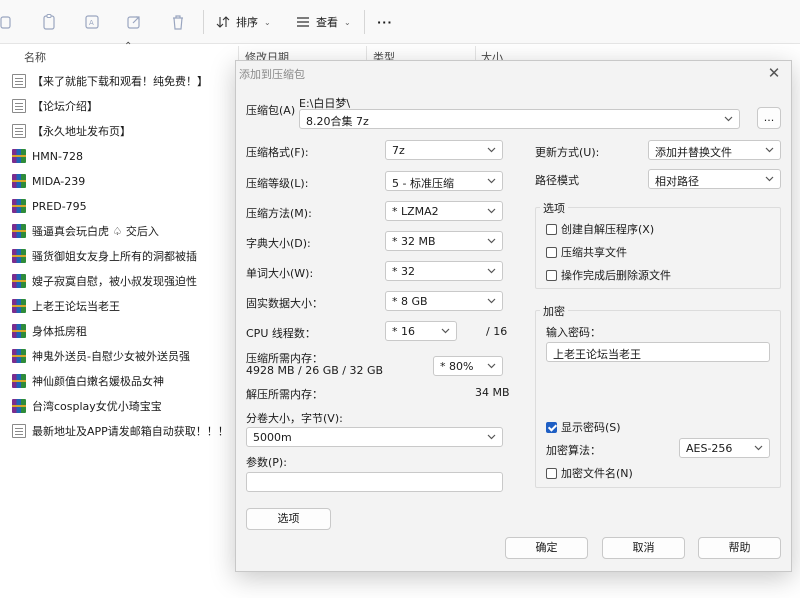 The height and width of the screenshot is (598, 800). What do you see at coordinates (272, 437) in the screenshot?
I see `split-size-value: 5000m` at bounding box center [272, 437].